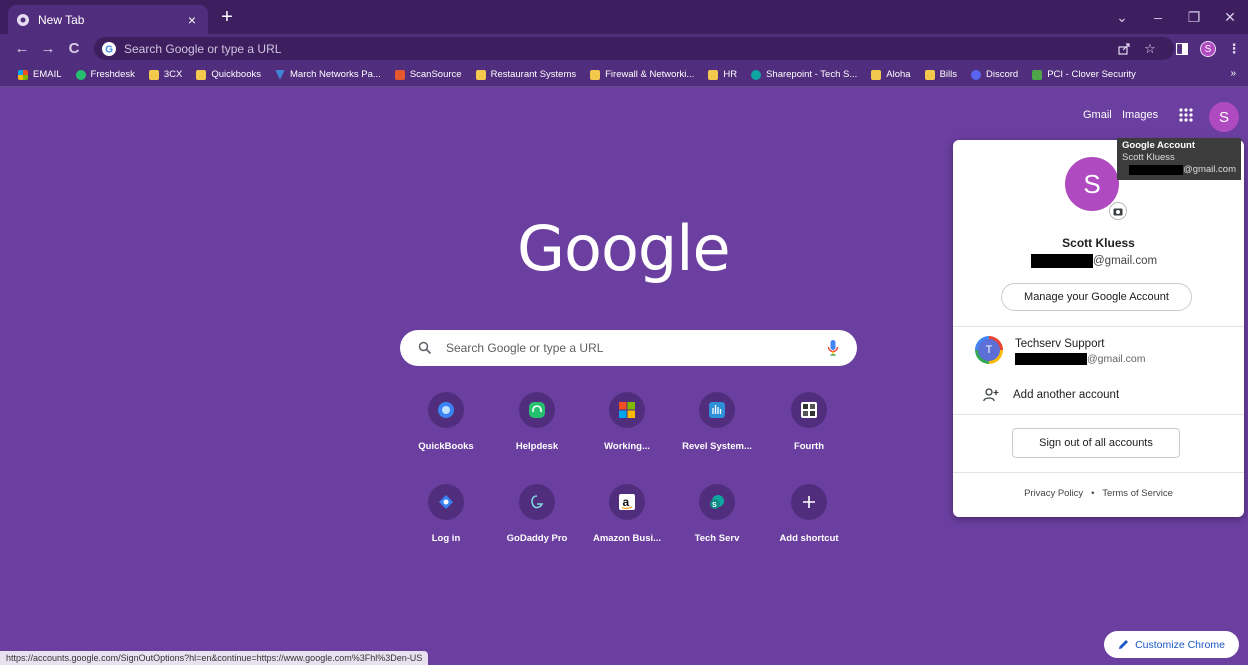  What do you see at coordinates (537, 502) in the screenshot?
I see `godaddy-icon` at bounding box center [537, 502].